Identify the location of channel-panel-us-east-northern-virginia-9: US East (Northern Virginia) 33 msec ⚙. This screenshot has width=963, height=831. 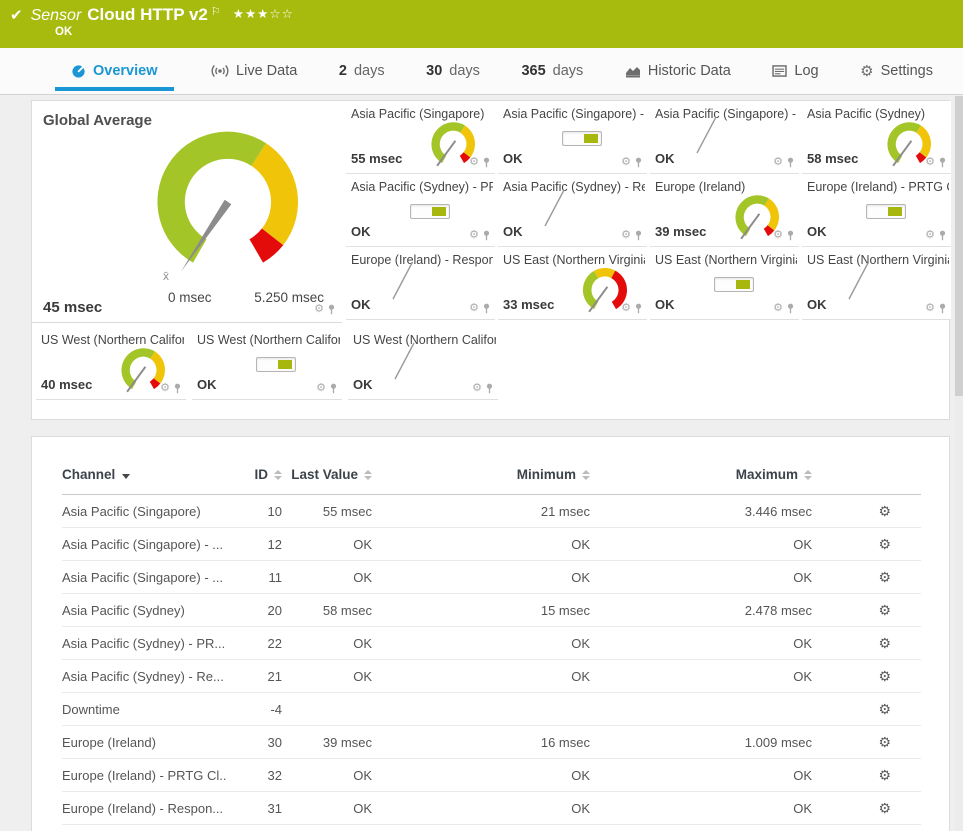
(572, 283).